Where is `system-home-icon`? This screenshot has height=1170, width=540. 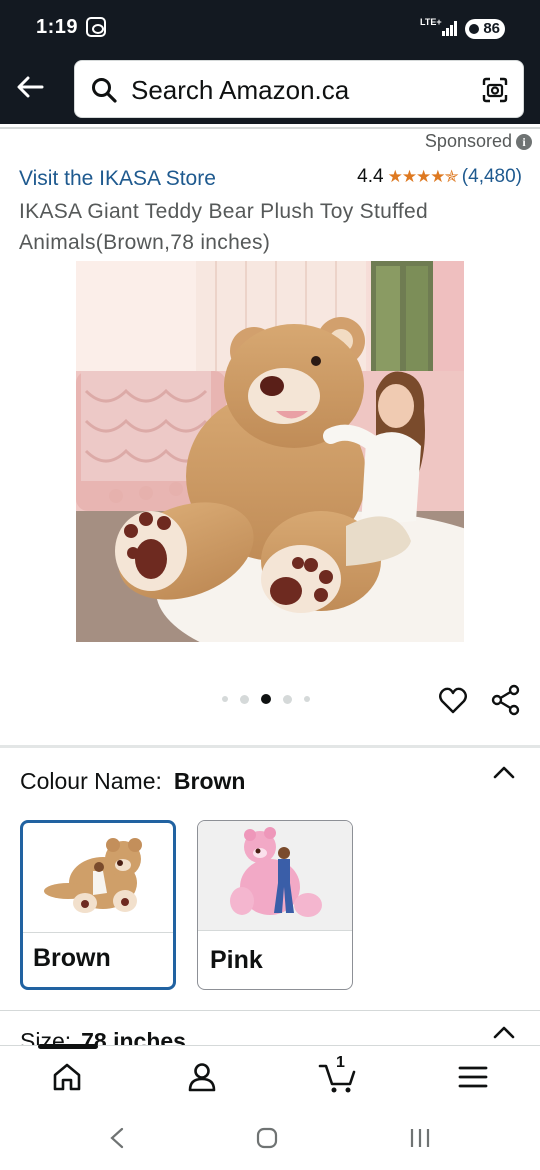 system-home-icon is located at coordinates (267, 1138).